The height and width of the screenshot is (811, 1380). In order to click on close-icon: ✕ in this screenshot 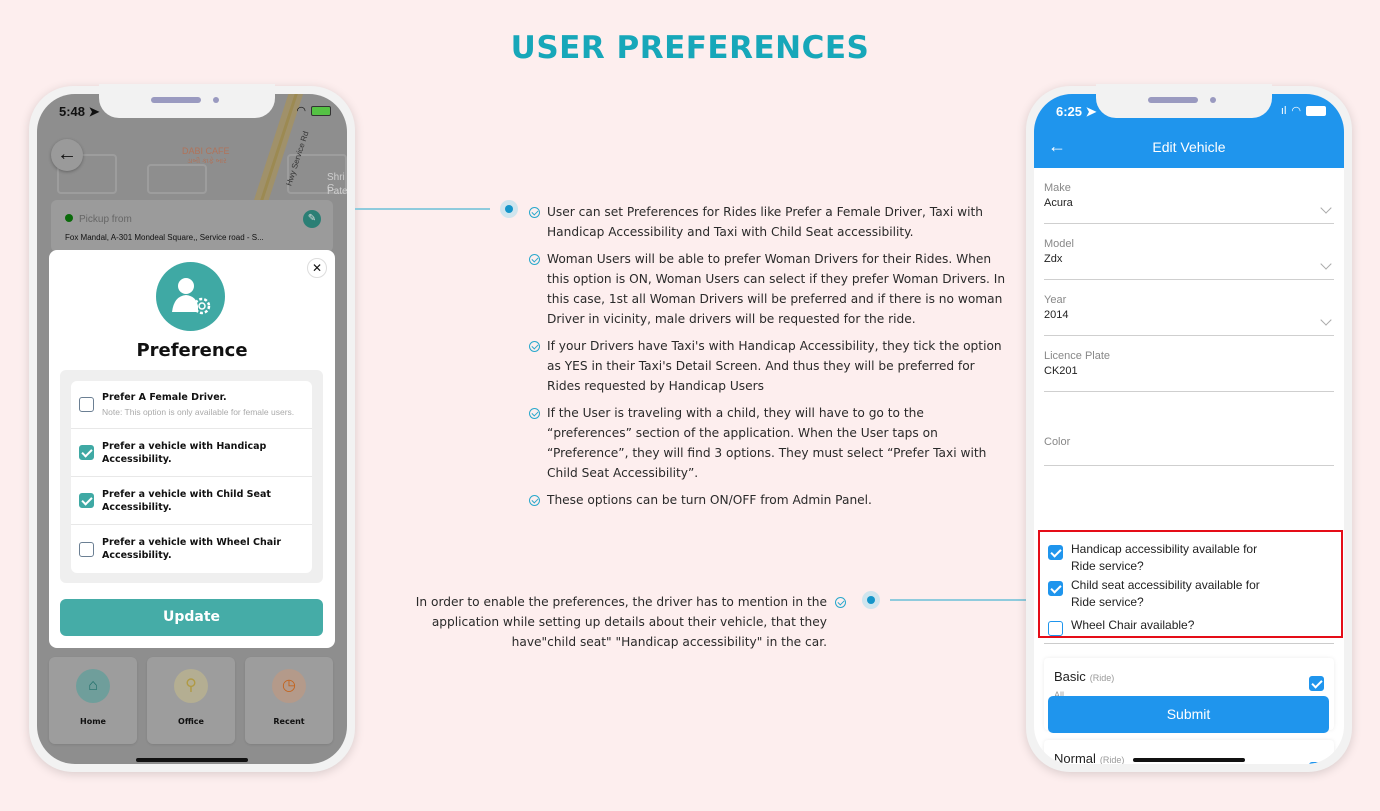, I will do `click(317, 268)`.